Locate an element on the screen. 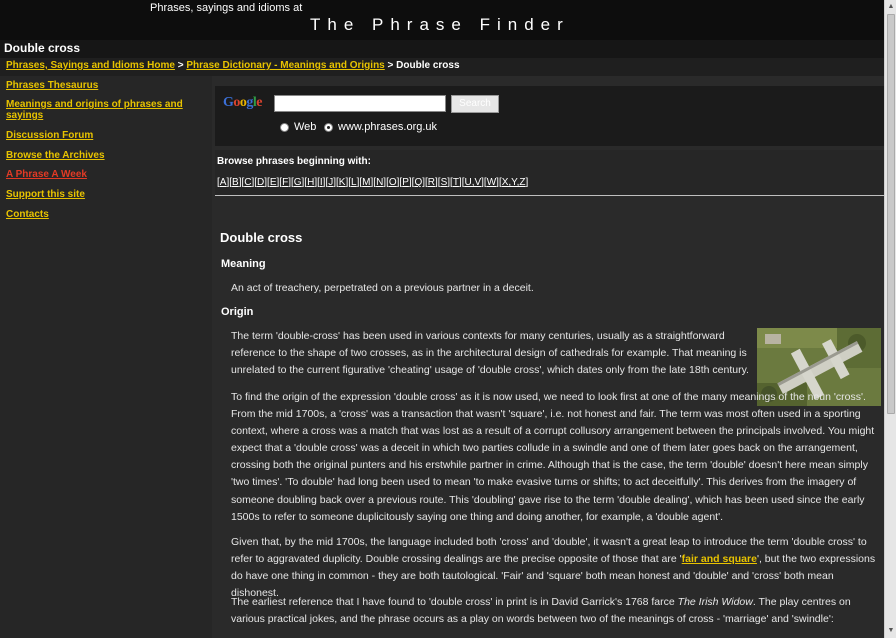  sidebar-item-browse-archives: Browse the Archives is located at coordinates (103, 155).